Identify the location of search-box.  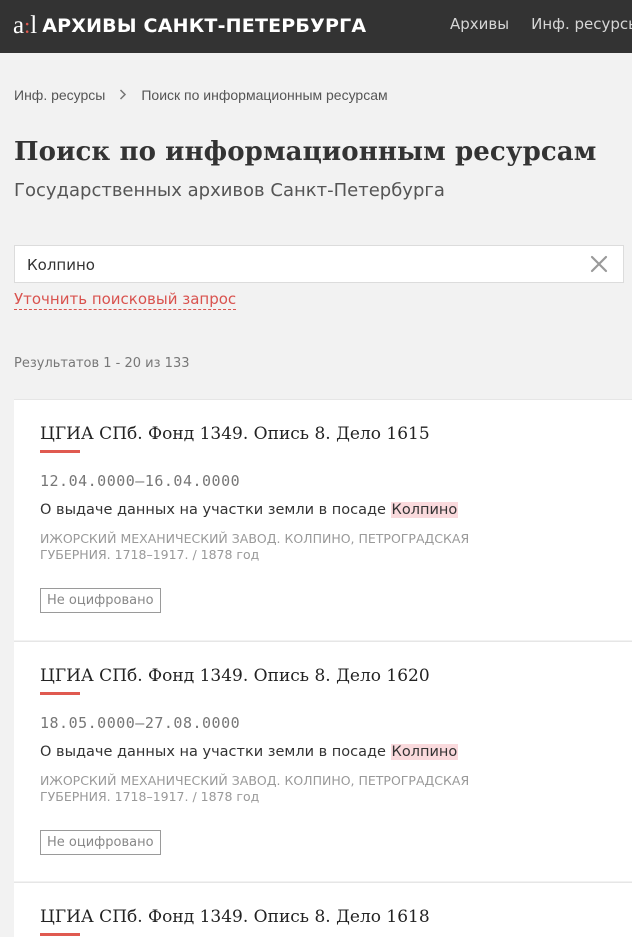
(319, 264).